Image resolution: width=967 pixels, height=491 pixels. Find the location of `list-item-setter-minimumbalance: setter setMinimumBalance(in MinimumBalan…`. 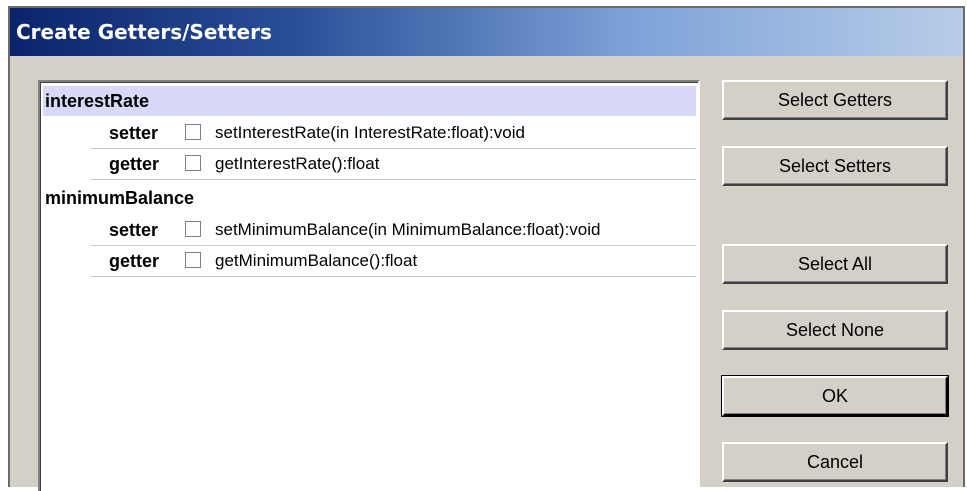

list-item-setter-minimumbalance: setter setMinimumBalance(in MinimumBalan… is located at coordinates (393, 230).